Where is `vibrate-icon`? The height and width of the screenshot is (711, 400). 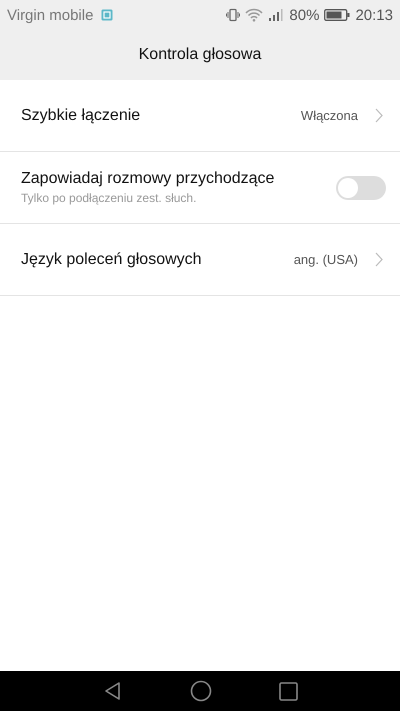
vibrate-icon is located at coordinates (233, 15).